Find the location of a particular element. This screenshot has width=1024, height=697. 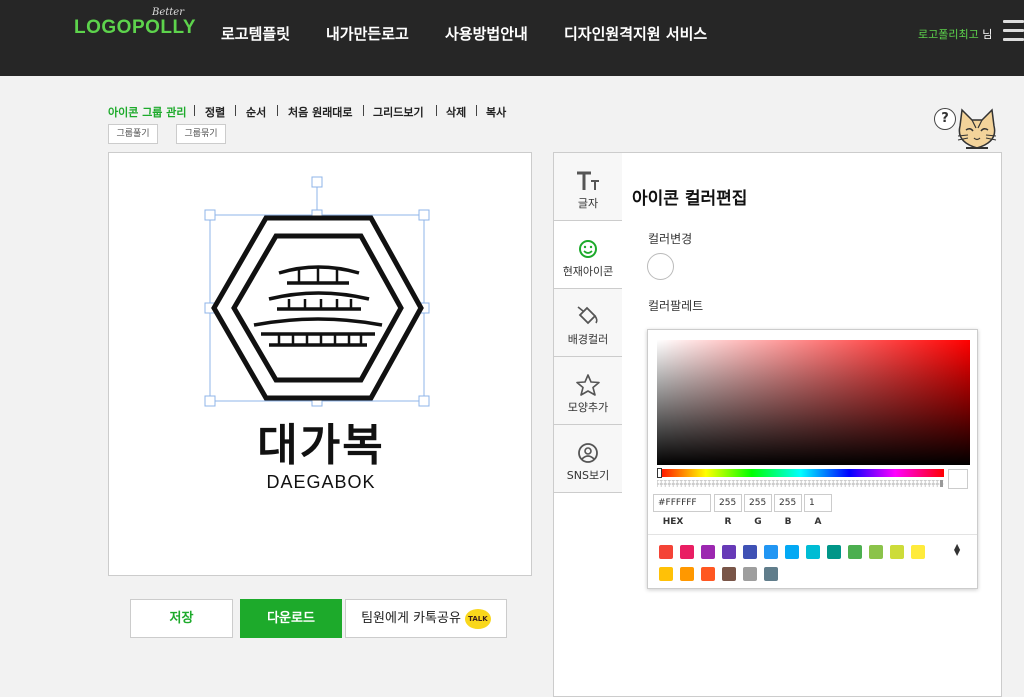

color-change-label: 컬러변경 is located at coordinates (670, 239).